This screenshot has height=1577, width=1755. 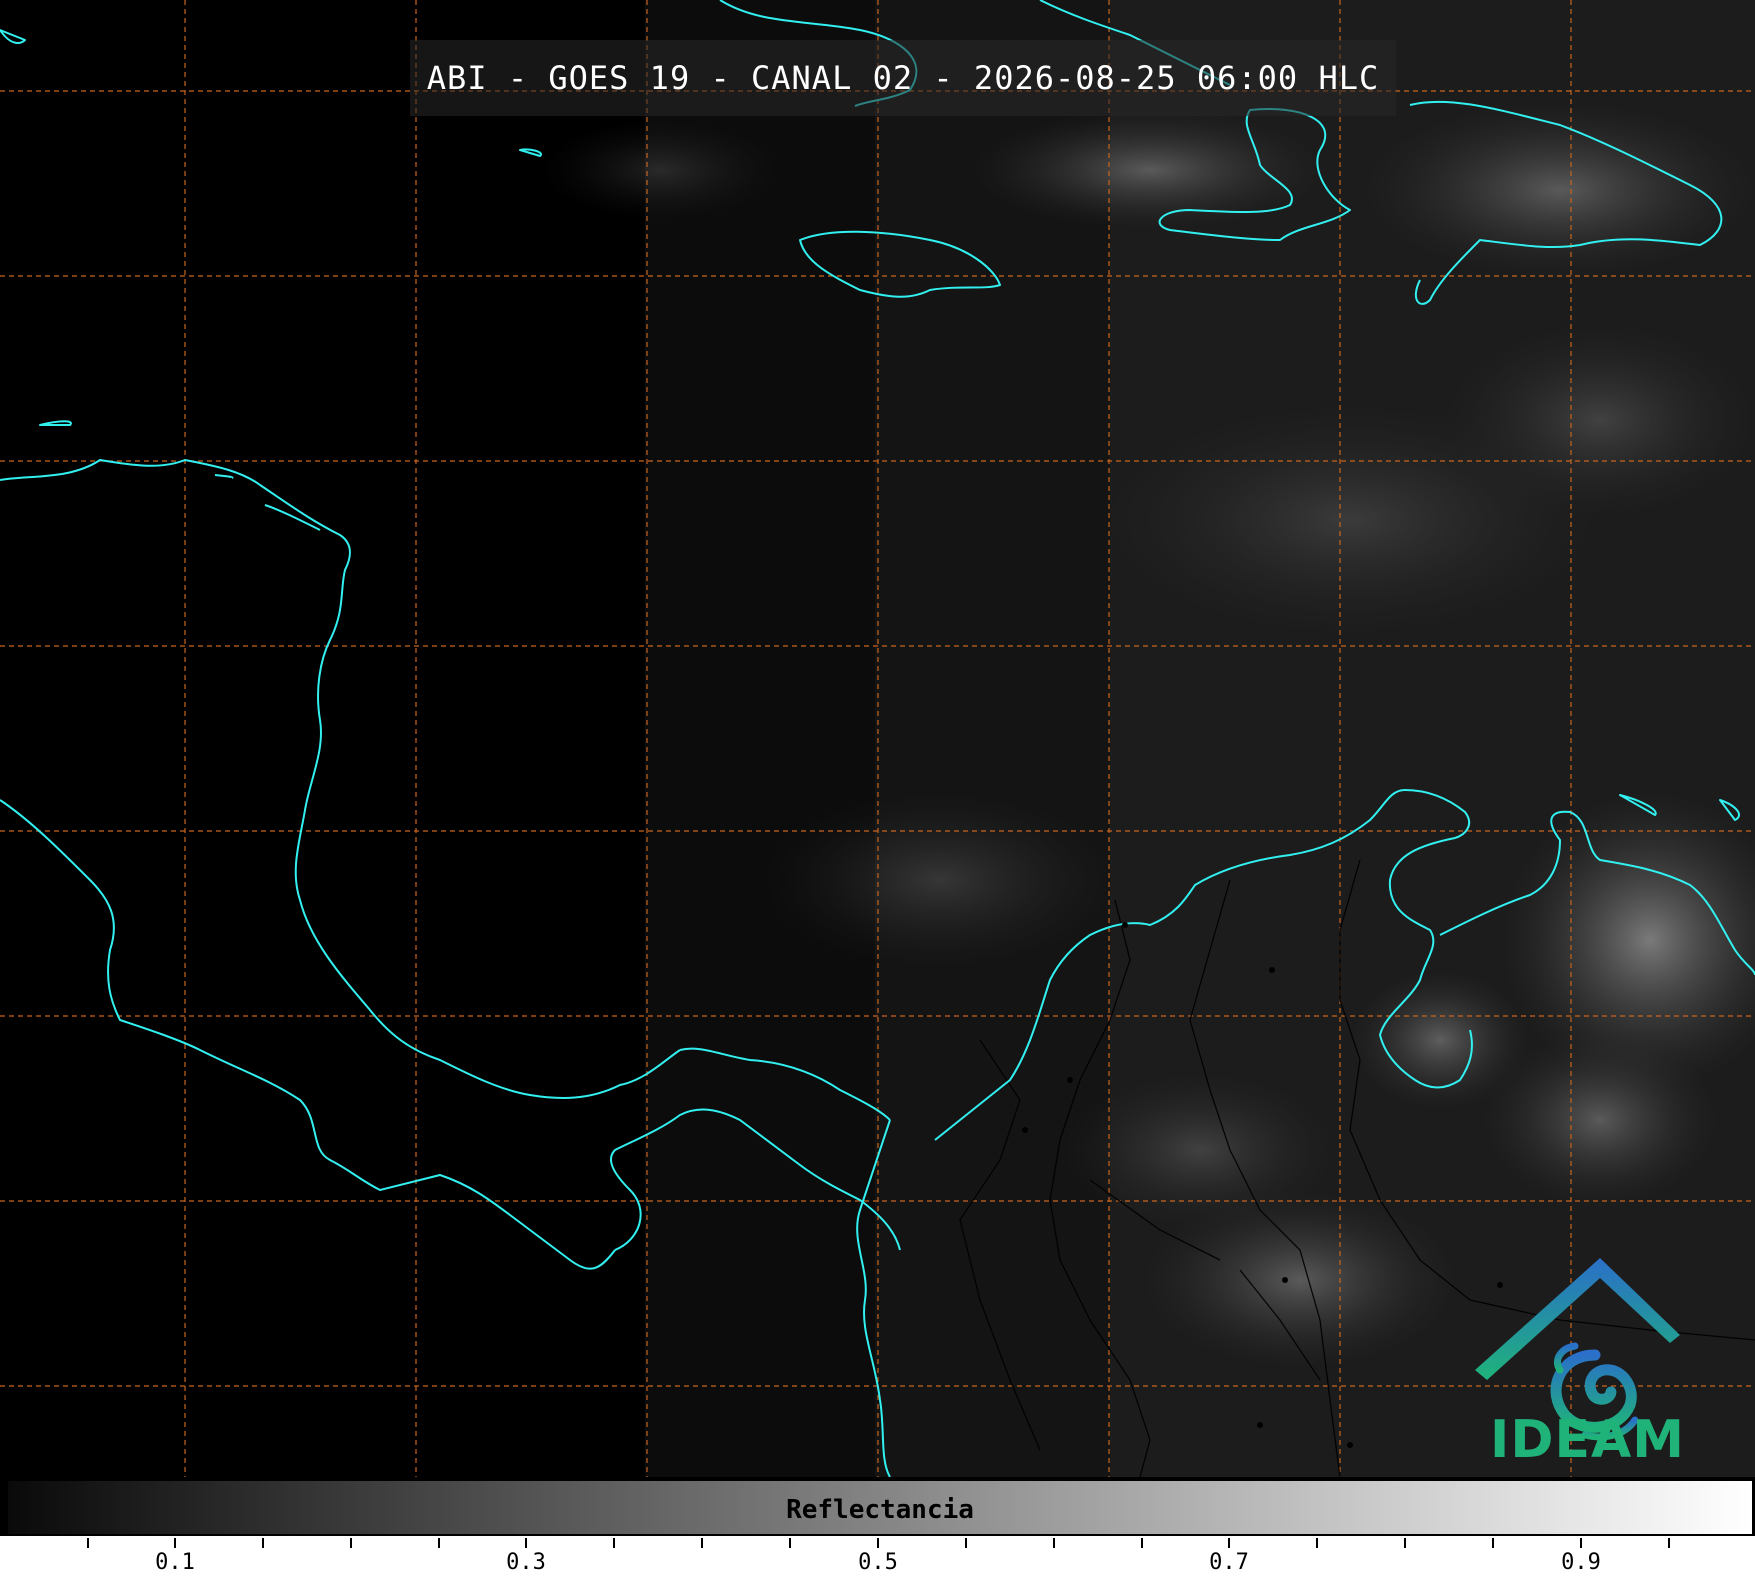 What do you see at coordinates (526, 1562) in the screenshot?
I see `tick-label: 0.3` at bounding box center [526, 1562].